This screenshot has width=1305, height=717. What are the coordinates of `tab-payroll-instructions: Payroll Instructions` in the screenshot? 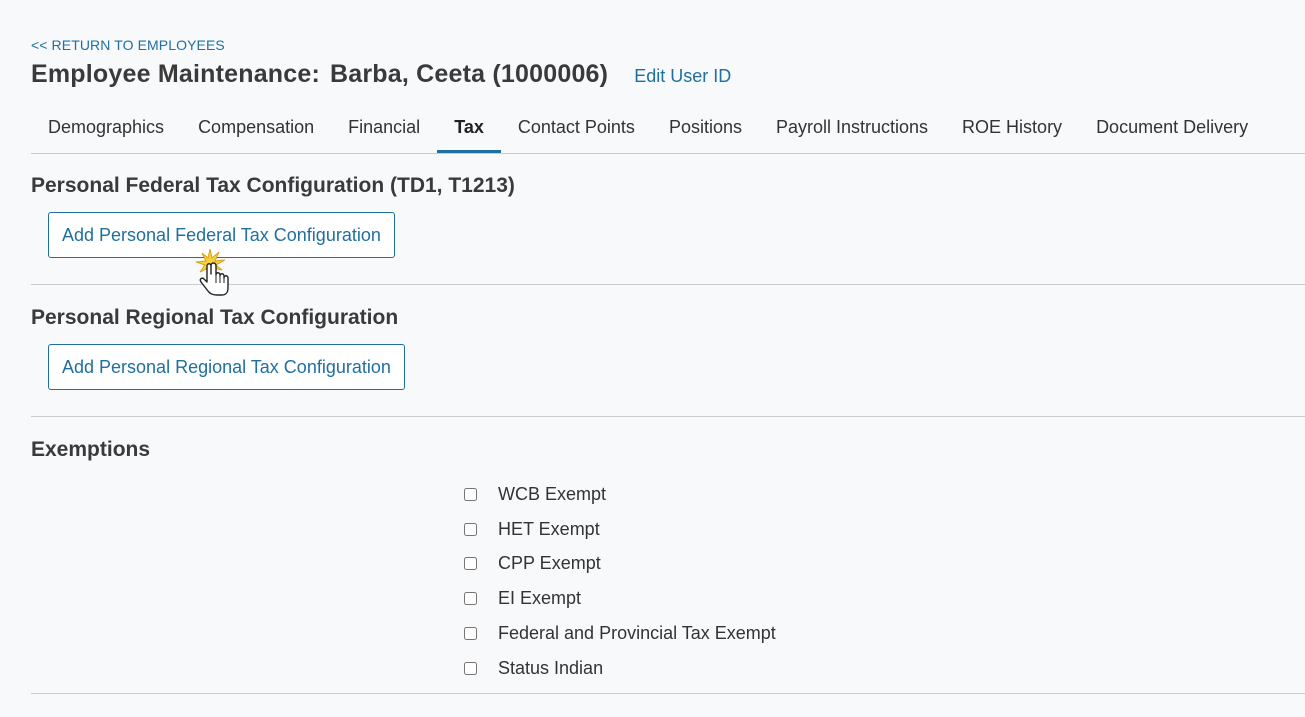 It's located at (852, 127).